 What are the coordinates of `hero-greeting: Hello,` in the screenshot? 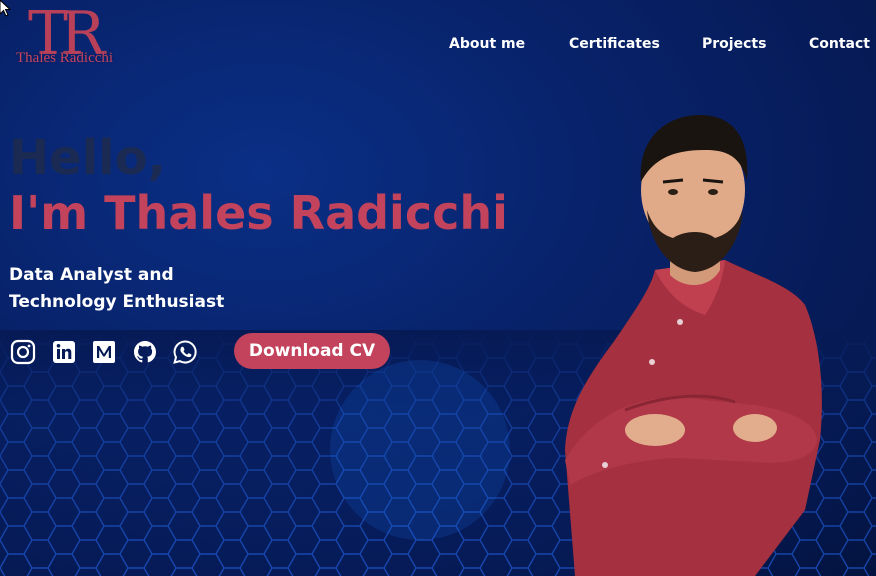 It's located at (87, 158).